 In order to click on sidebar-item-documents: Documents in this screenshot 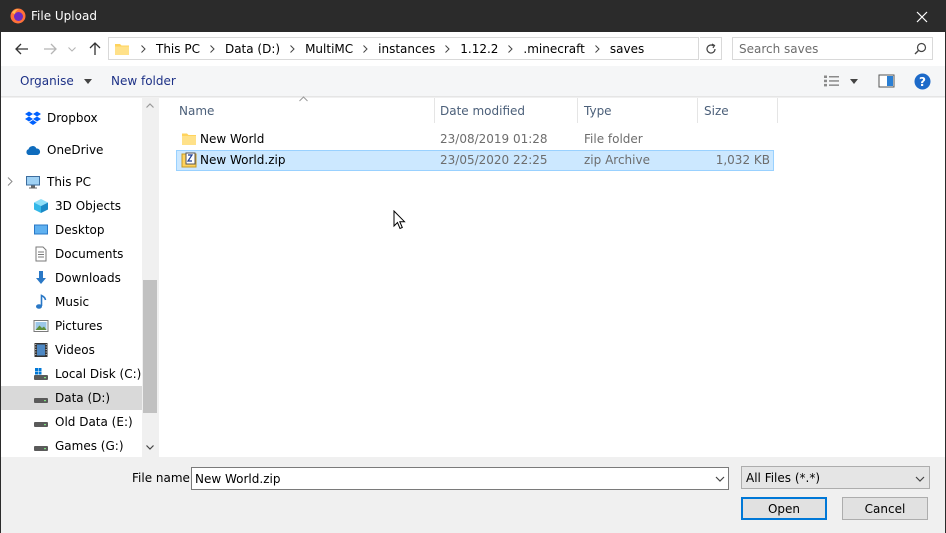, I will do `click(71, 254)`.